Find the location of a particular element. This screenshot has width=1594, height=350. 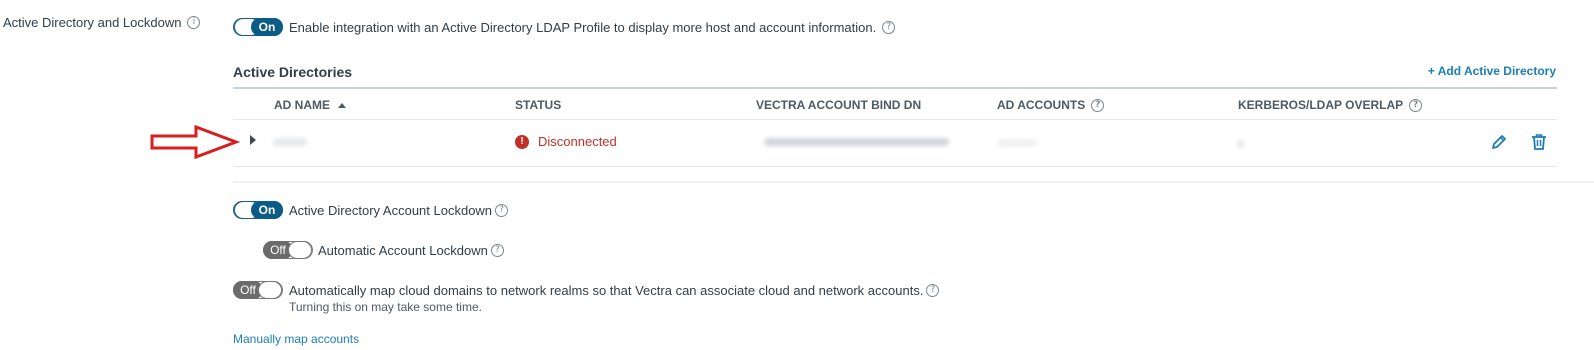

cloud-mapping-note: Turning this on may take some time. is located at coordinates (385, 307).